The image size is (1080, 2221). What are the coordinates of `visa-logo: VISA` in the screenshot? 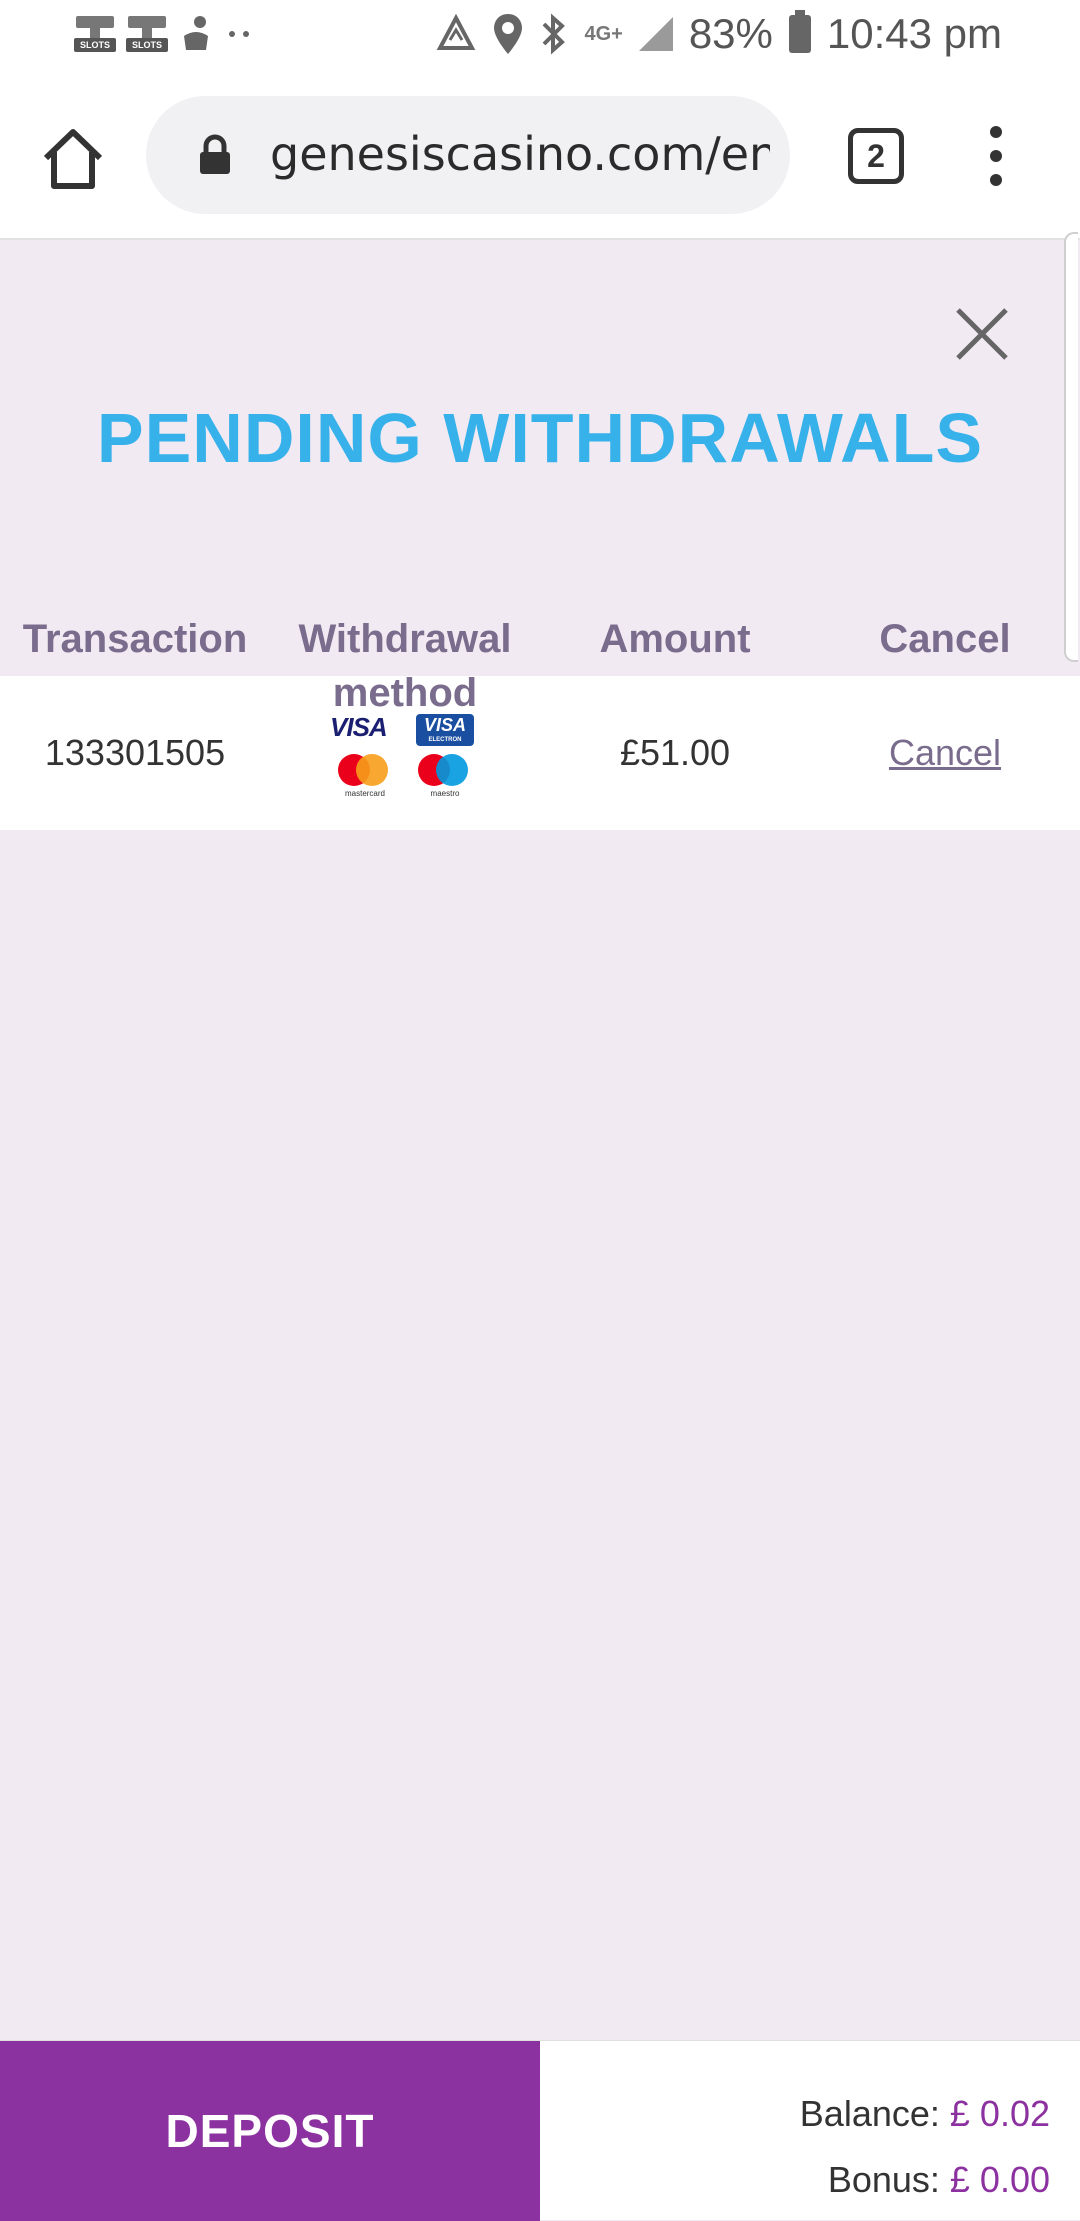 It's located at (359, 727).